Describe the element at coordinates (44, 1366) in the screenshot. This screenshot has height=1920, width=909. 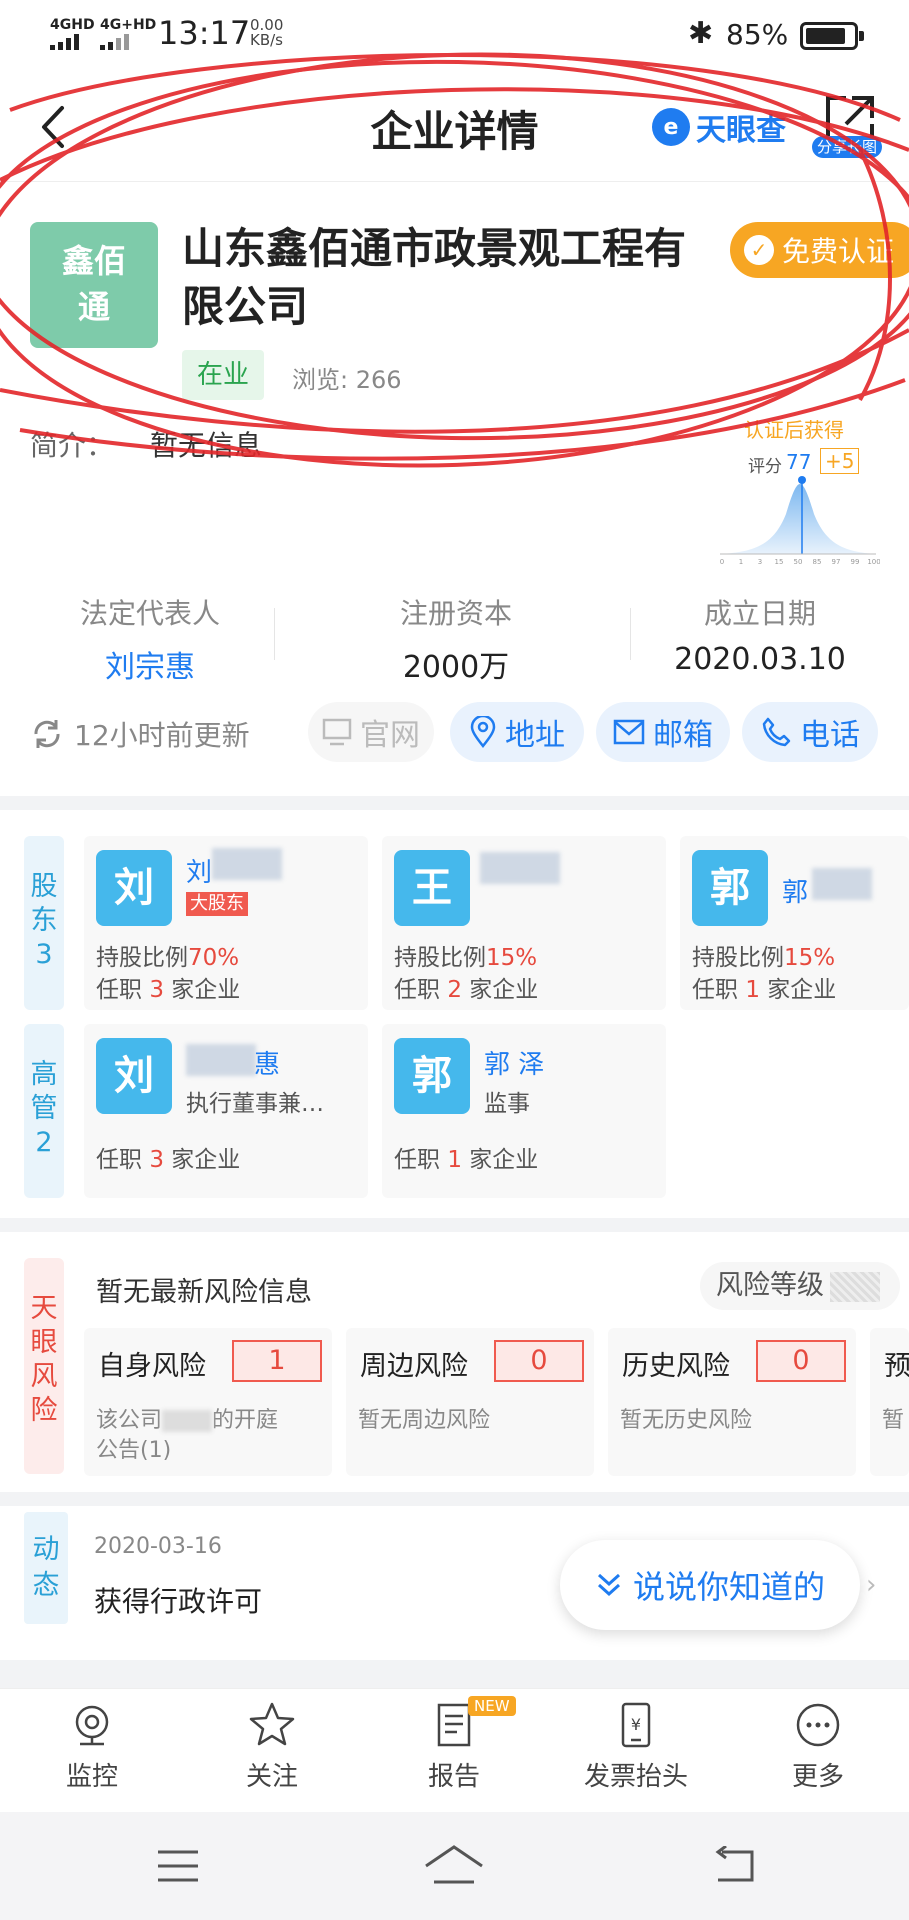
I see `risk-tag: 天眼风险` at that location.